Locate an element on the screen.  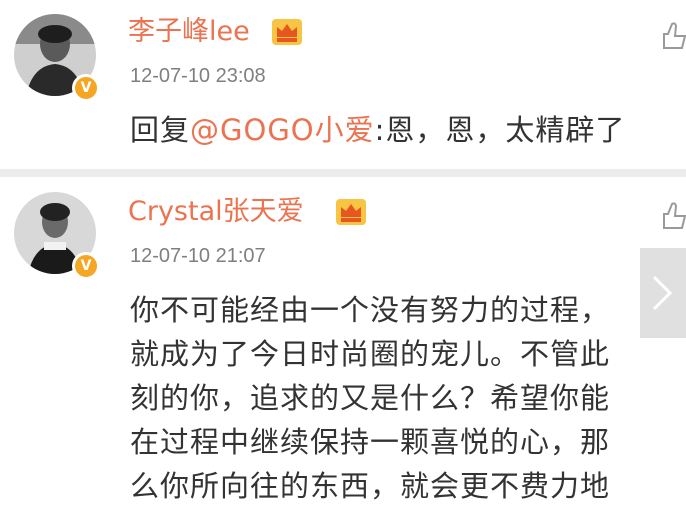
comment-text-line: 刻的你，追求的又是什么？希望你能 is located at coordinates (370, 398).